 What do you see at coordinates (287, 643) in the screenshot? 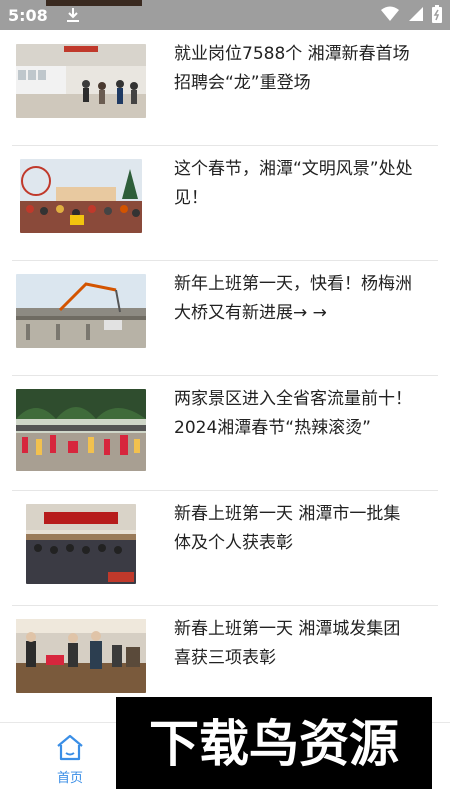
I see `news-title: 新春上班第一天 湘潭城发集团喜获三项表彰` at bounding box center [287, 643].